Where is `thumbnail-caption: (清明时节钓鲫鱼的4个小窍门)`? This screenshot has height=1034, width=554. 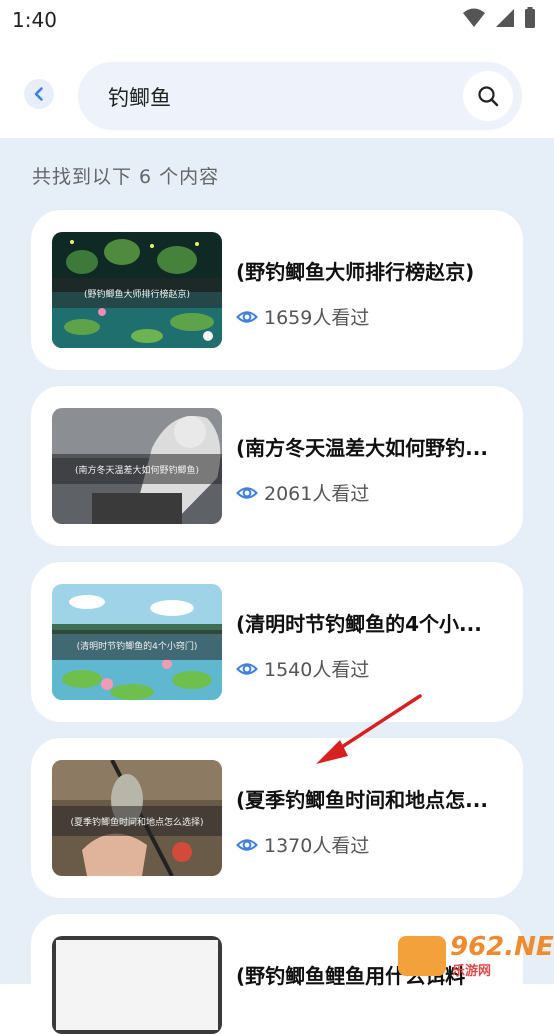
thumbnail-caption: (清明时节钓鲫鱼的4个小窍门) is located at coordinates (137, 645).